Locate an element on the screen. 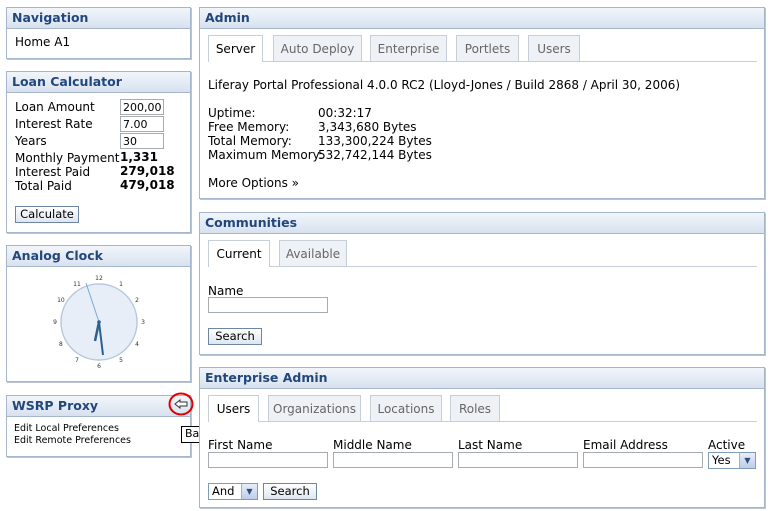 This screenshot has height=511, width=771. interest-rate-label: Interest Rate is located at coordinates (54, 124).